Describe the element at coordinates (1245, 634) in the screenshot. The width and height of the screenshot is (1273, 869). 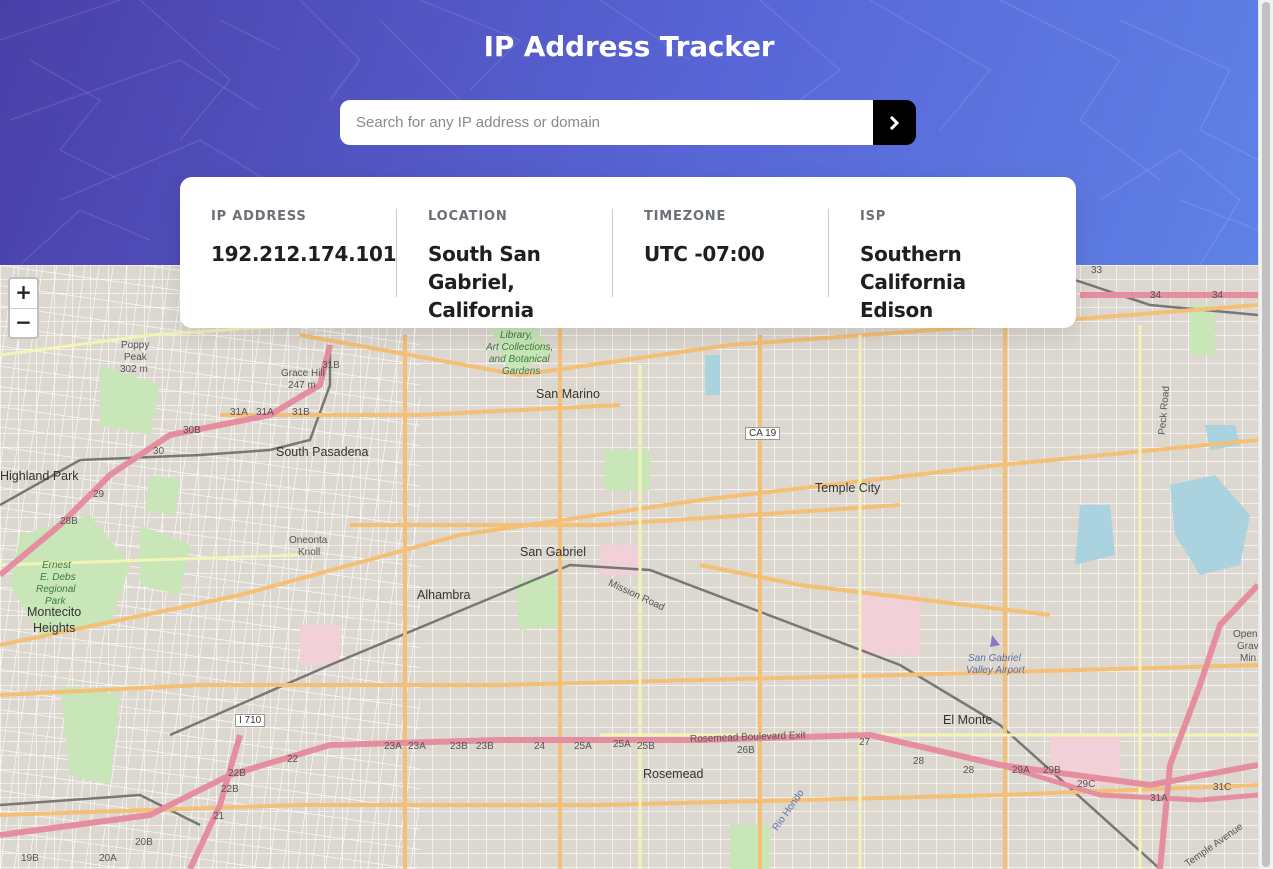
I see `map-label-open-grave-line1: Open` at that location.